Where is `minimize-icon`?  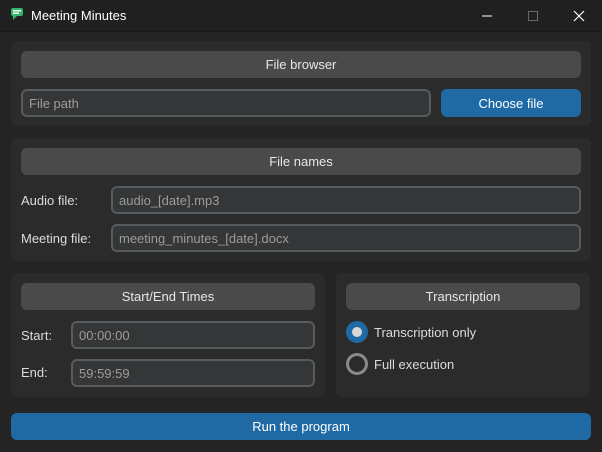 minimize-icon is located at coordinates (487, 15).